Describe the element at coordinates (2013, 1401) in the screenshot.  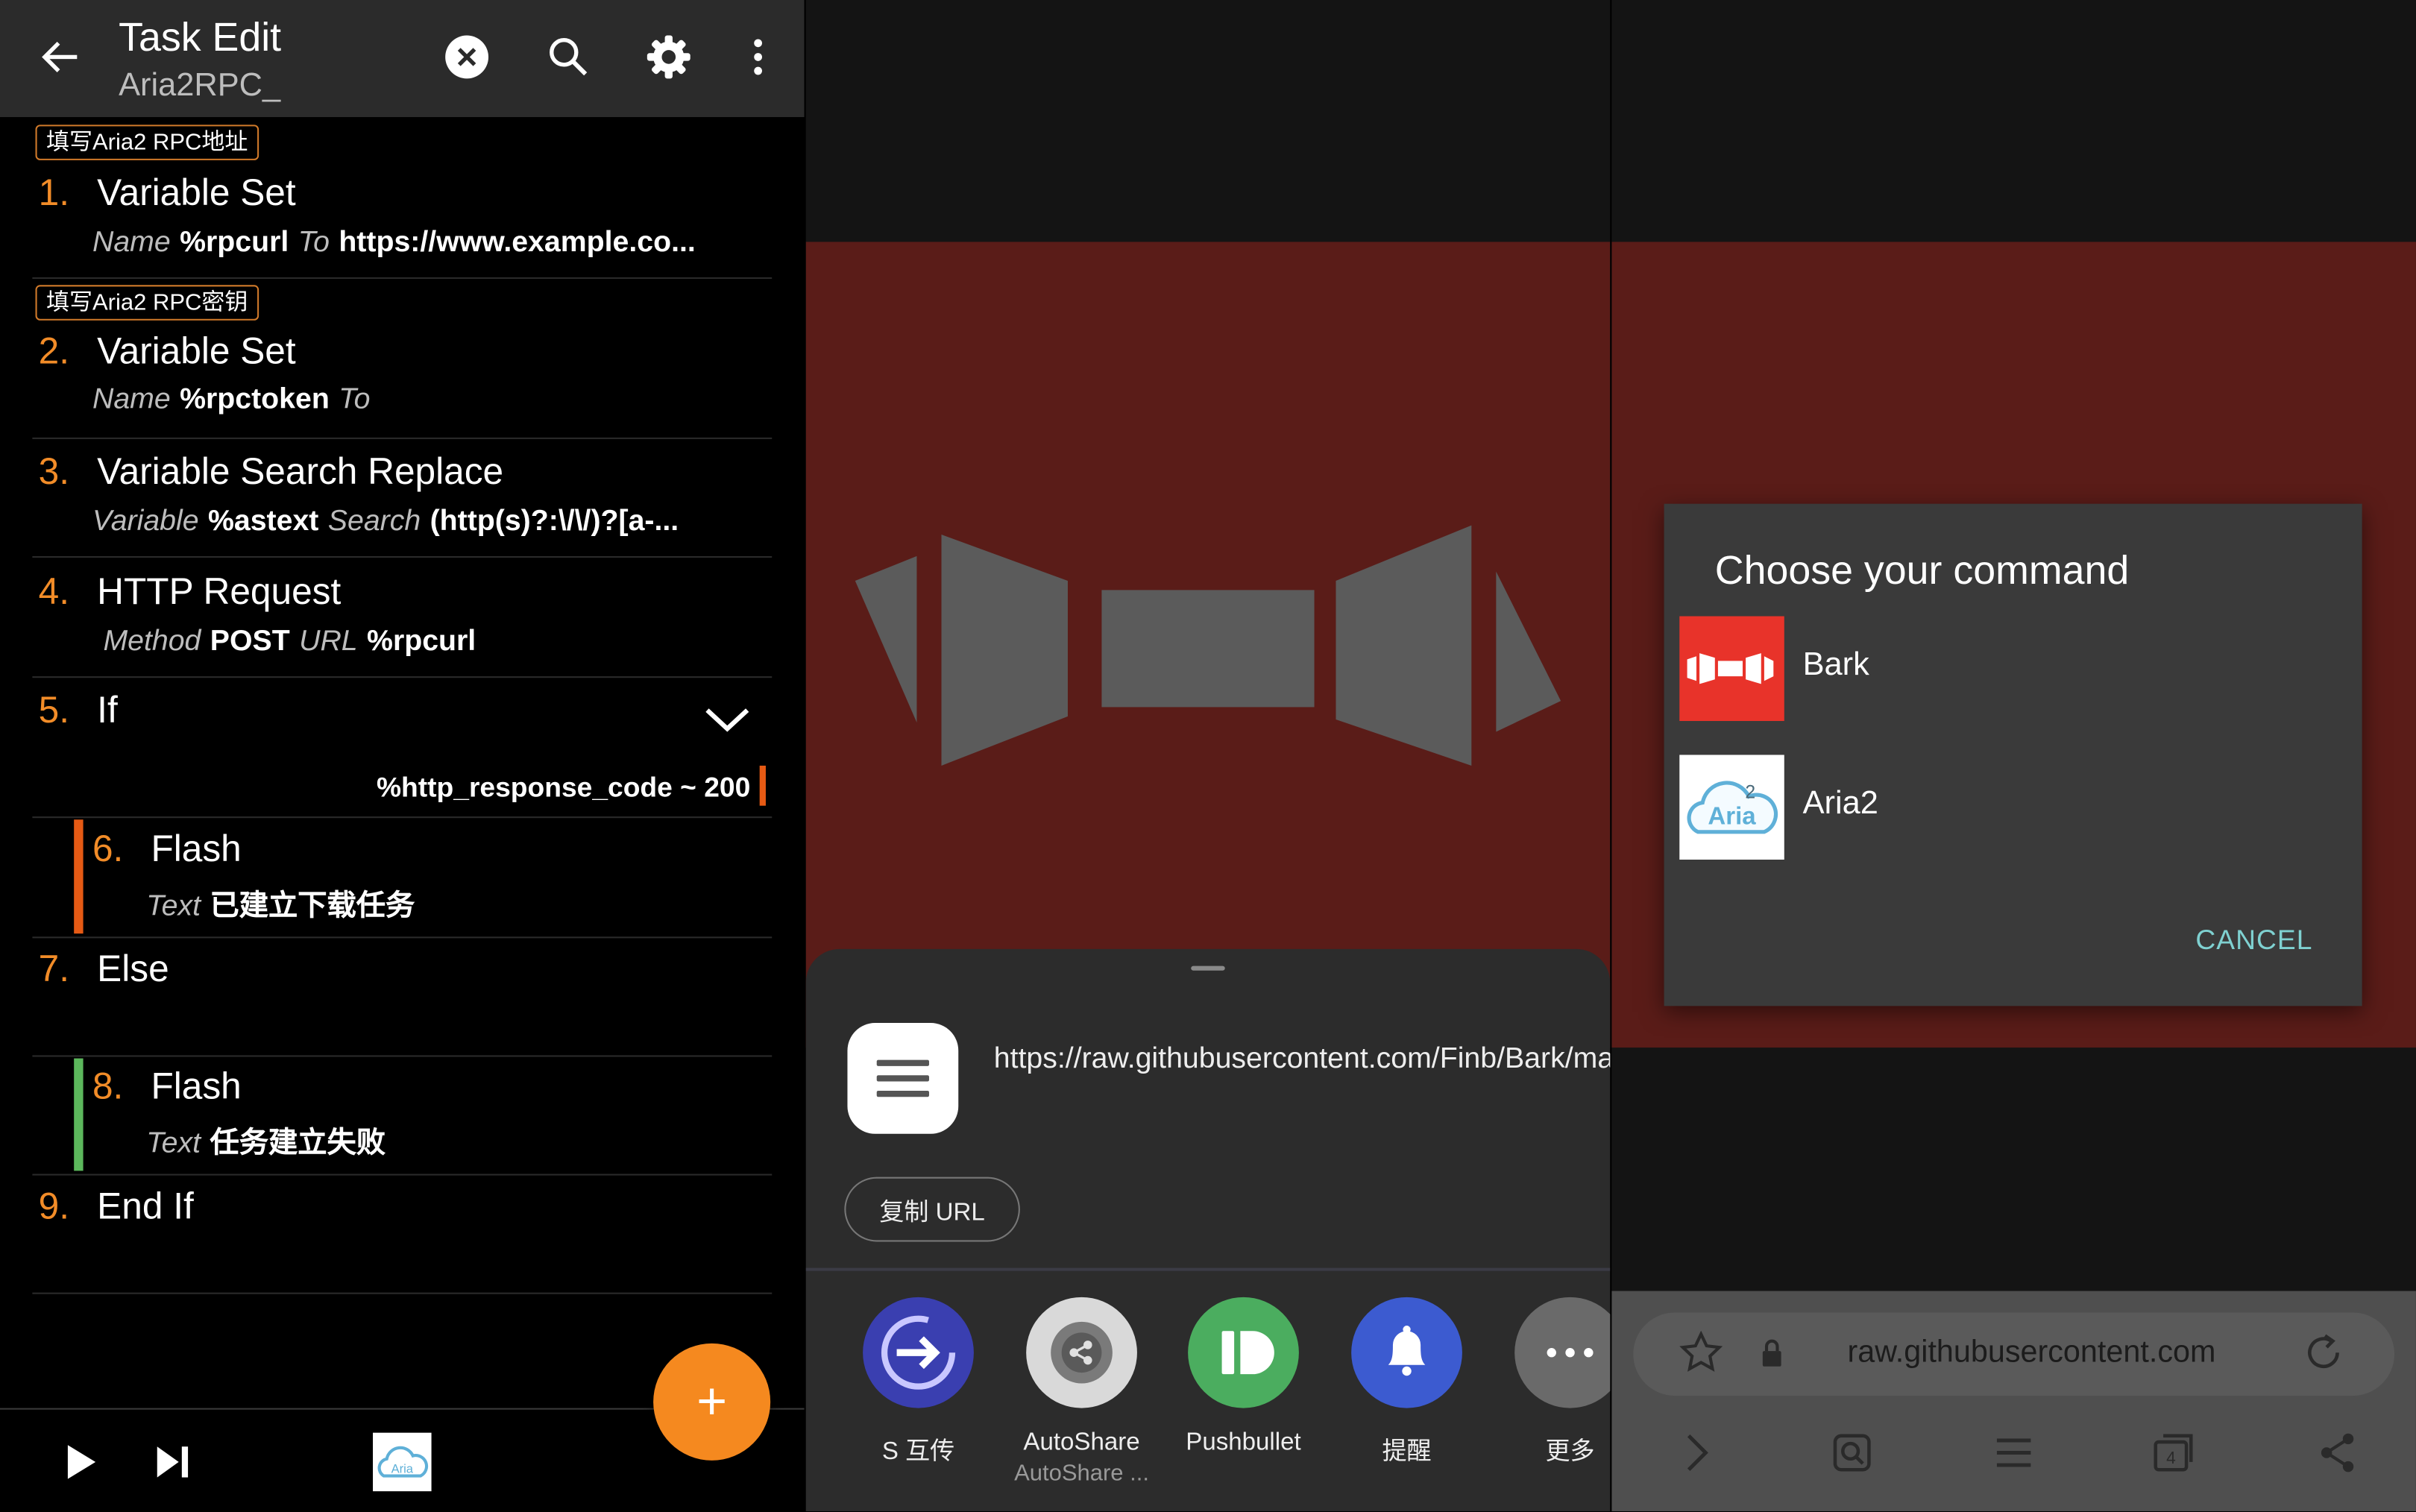
I see `browser-toolbar: raw.githubusercontent.com 4` at that location.